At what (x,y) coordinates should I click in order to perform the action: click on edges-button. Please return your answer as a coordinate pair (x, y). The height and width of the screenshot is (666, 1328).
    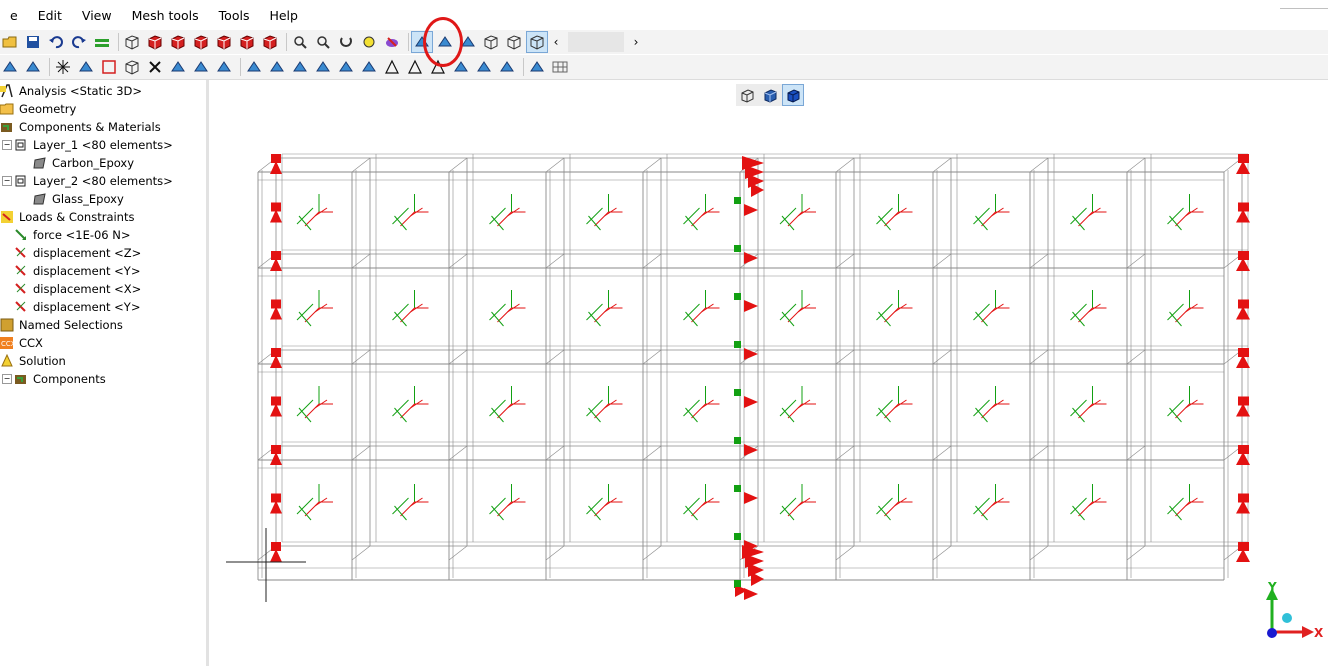
    Looking at the image, I should click on (514, 42).